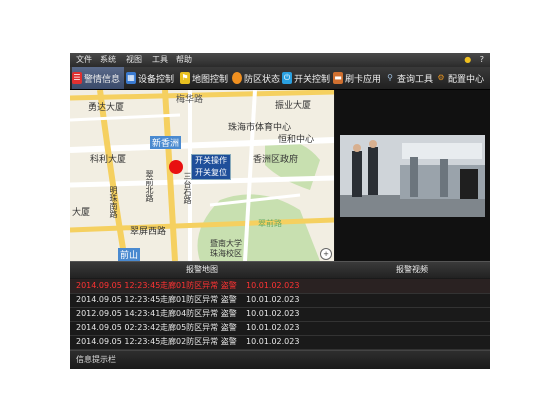 The height and width of the screenshot is (420, 560). I want to click on tool-zone-status: 防区状态, so click(258, 78).